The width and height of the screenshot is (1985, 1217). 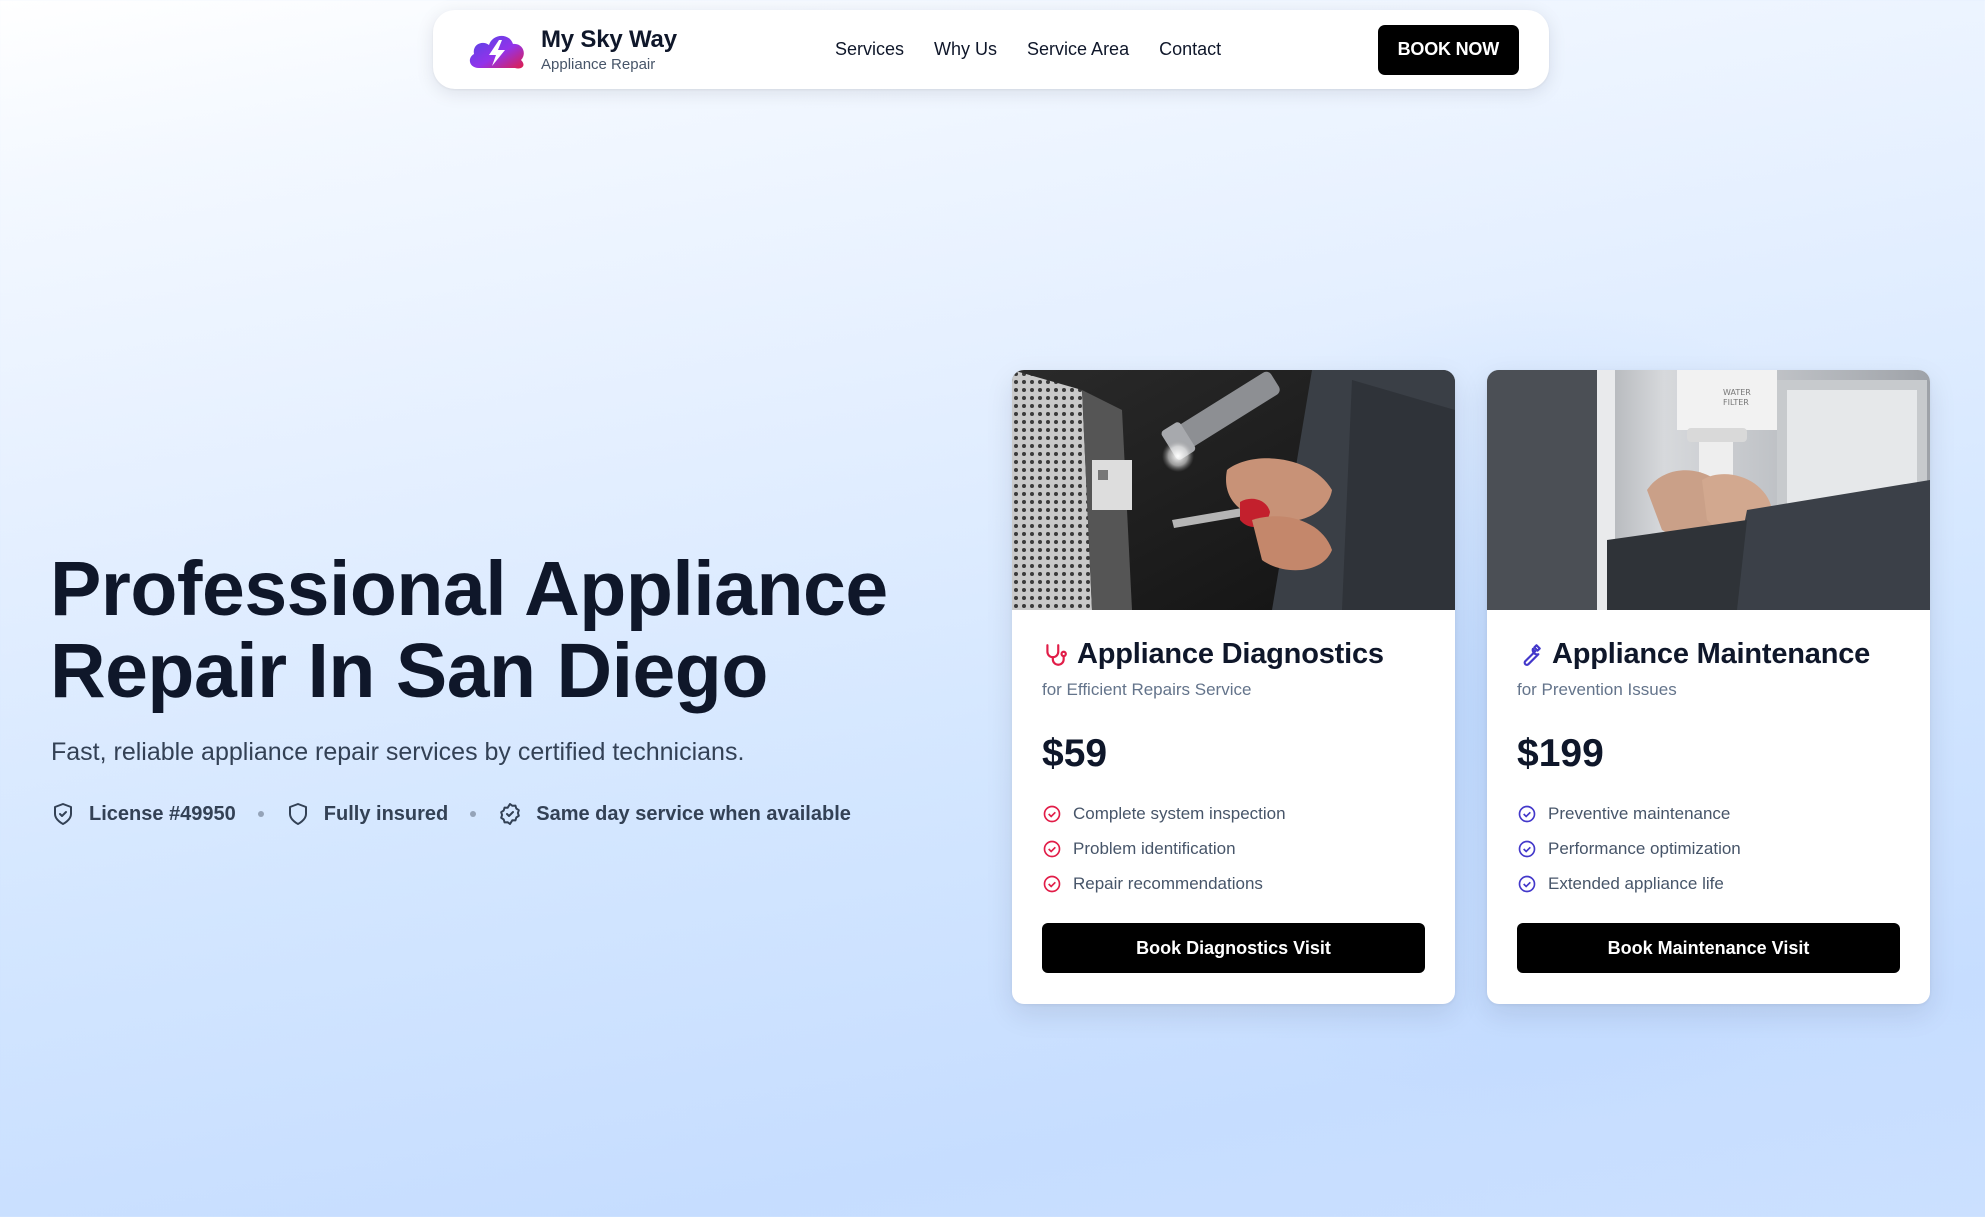 I want to click on nav-link-why-us: Why Us, so click(x=965, y=49).